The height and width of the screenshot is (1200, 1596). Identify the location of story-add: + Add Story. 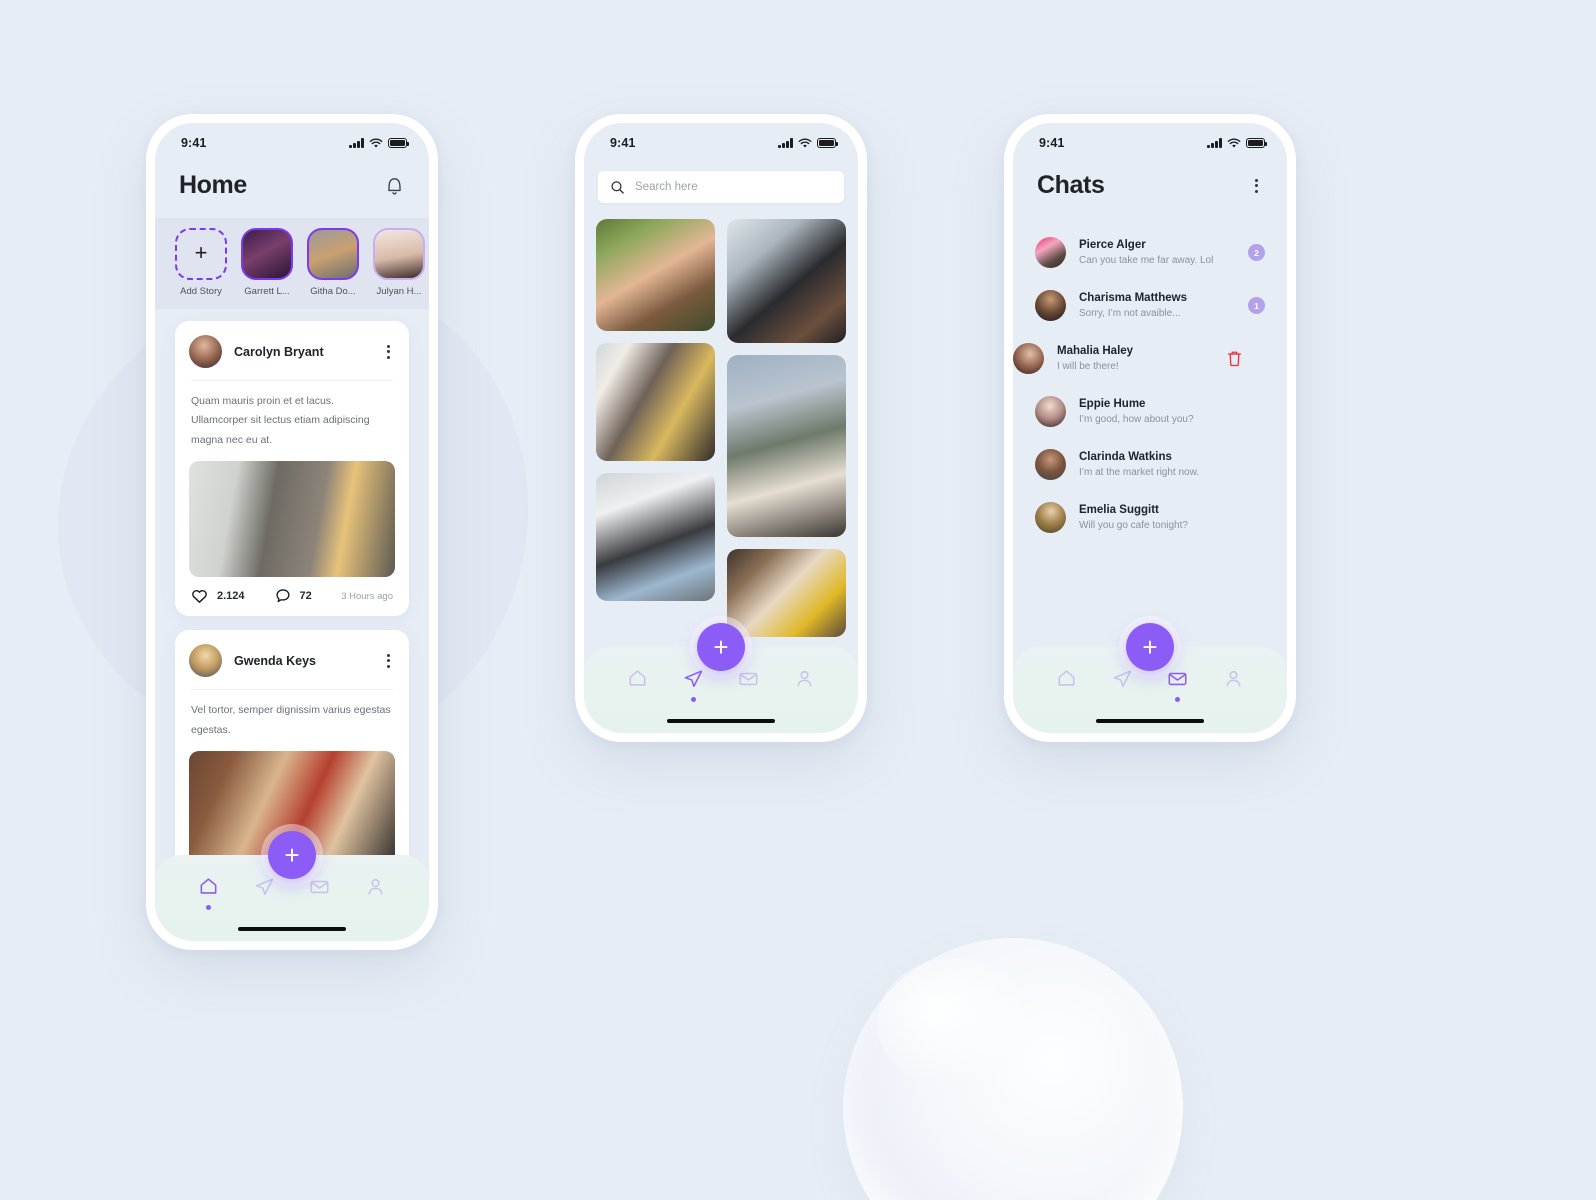
(201, 262).